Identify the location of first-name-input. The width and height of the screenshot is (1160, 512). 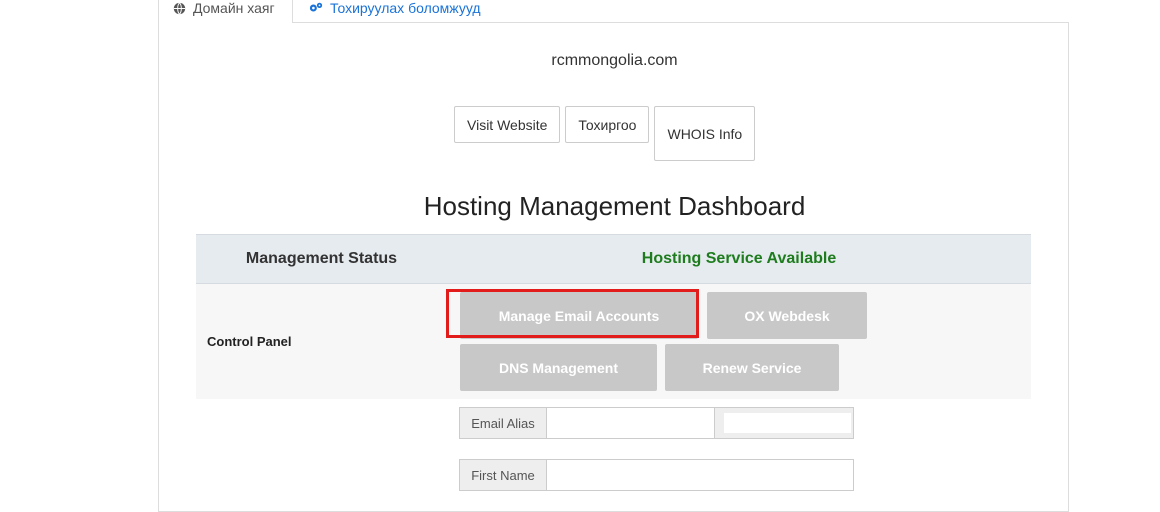
(700, 475).